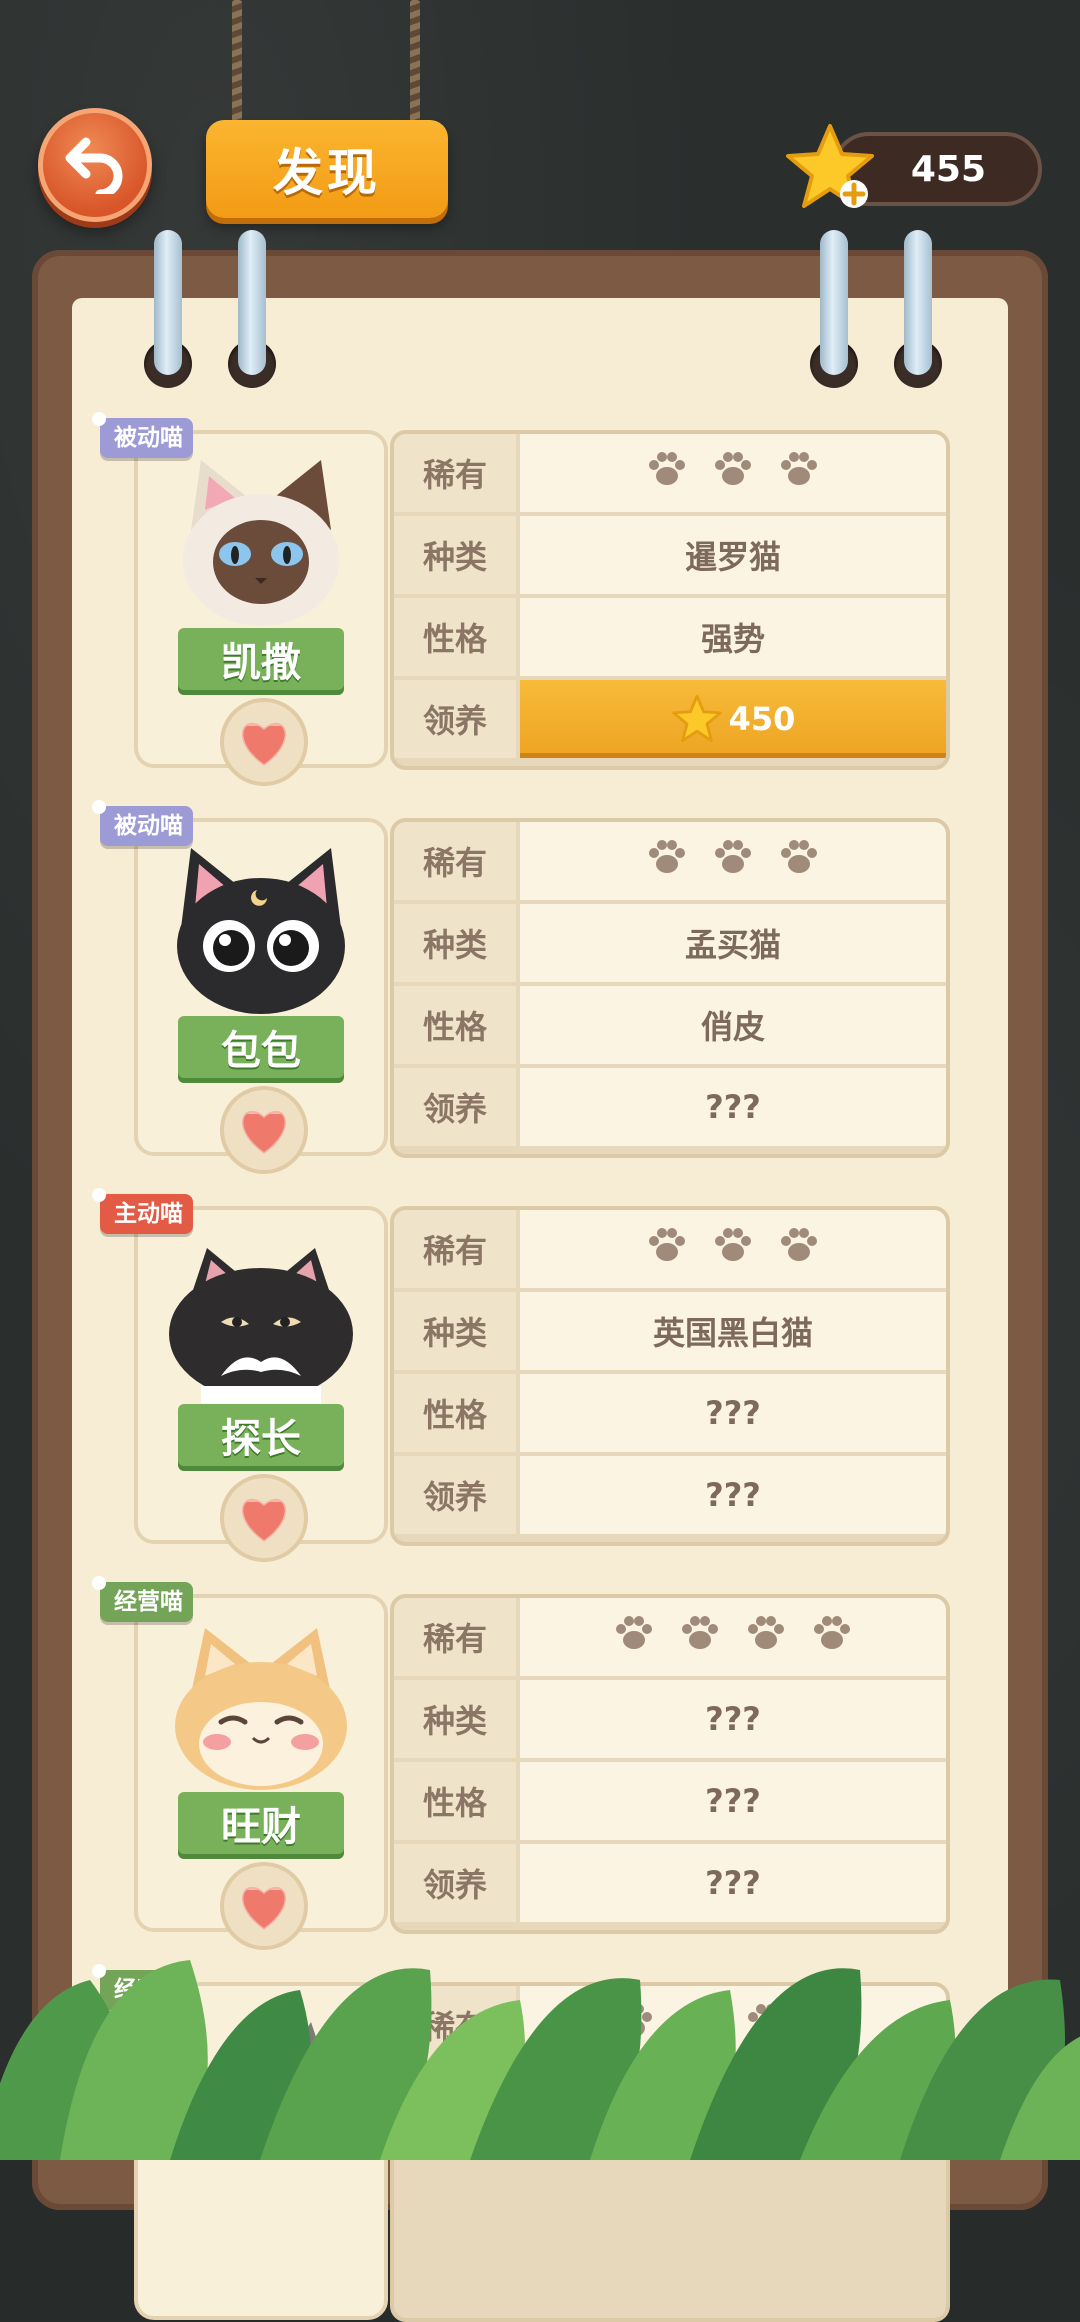  I want to click on leaves-decoration, so click(540, 2060).